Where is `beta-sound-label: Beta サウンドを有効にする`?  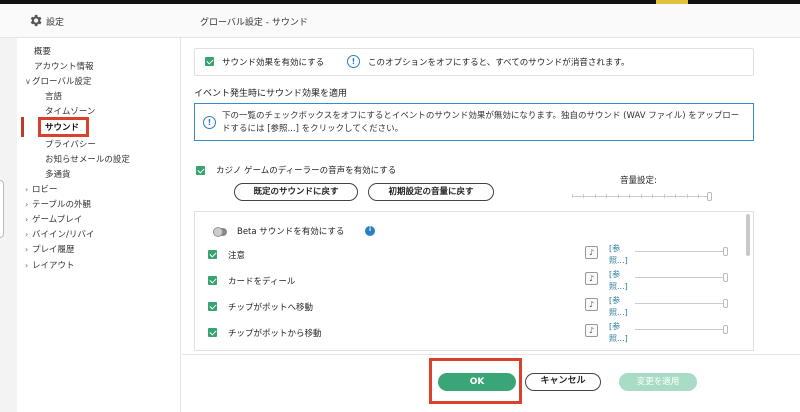
beta-sound-label: Beta サウンドを有効にする is located at coordinates (291, 232).